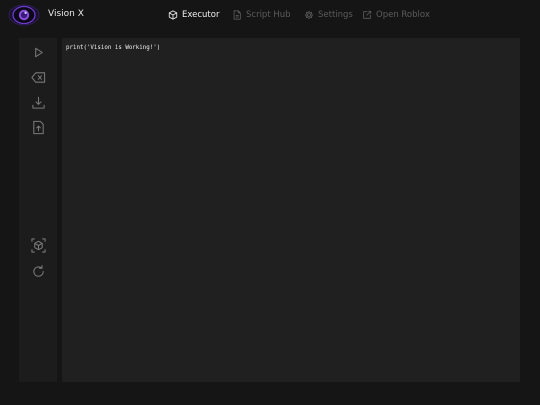 The width and height of the screenshot is (540, 405). I want to click on save-file-button, so click(38, 127).